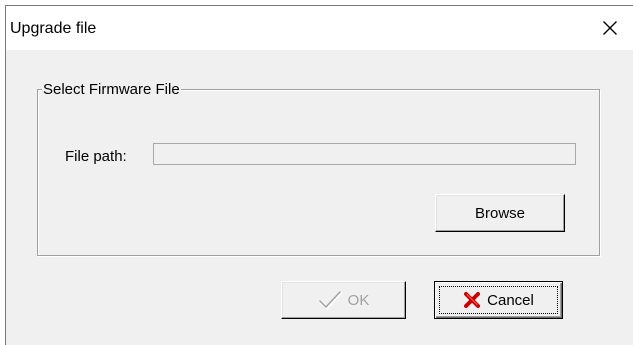 Image resolution: width=633 pixels, height=345 pixels. I want to click on browse-button-label: Browse, so click(500, 213).